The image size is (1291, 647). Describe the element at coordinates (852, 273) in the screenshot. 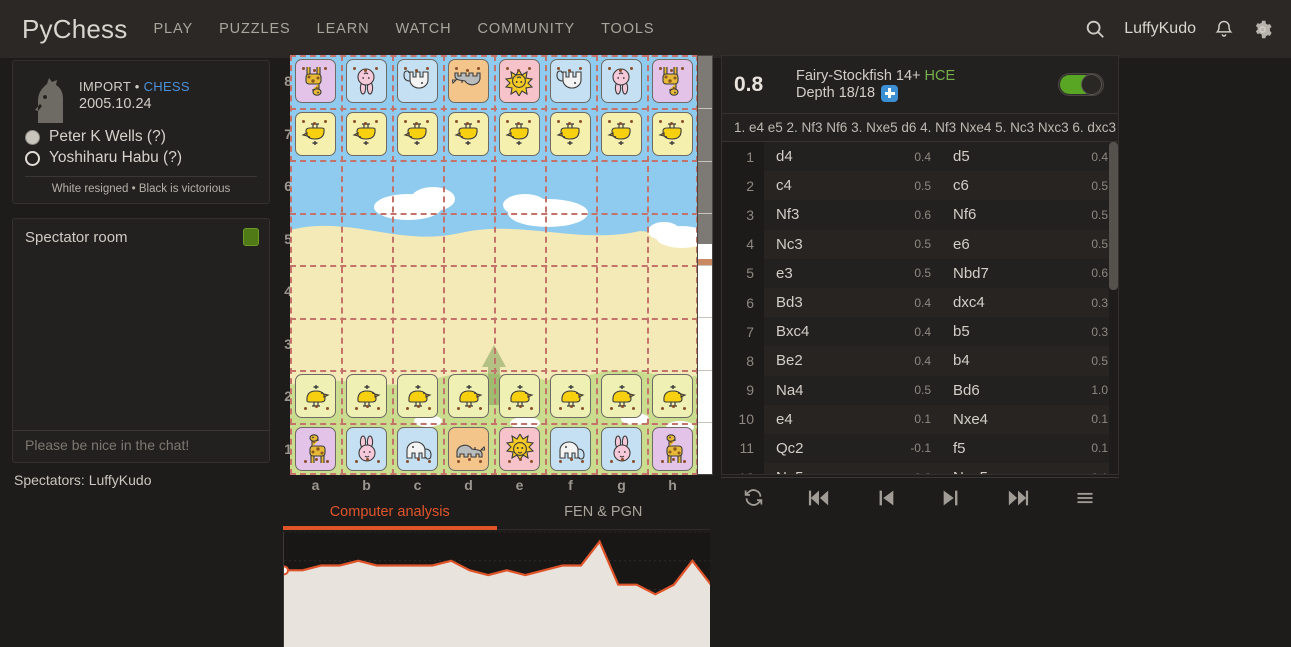

I see `white-move-cell: e3 0.5` at that location.